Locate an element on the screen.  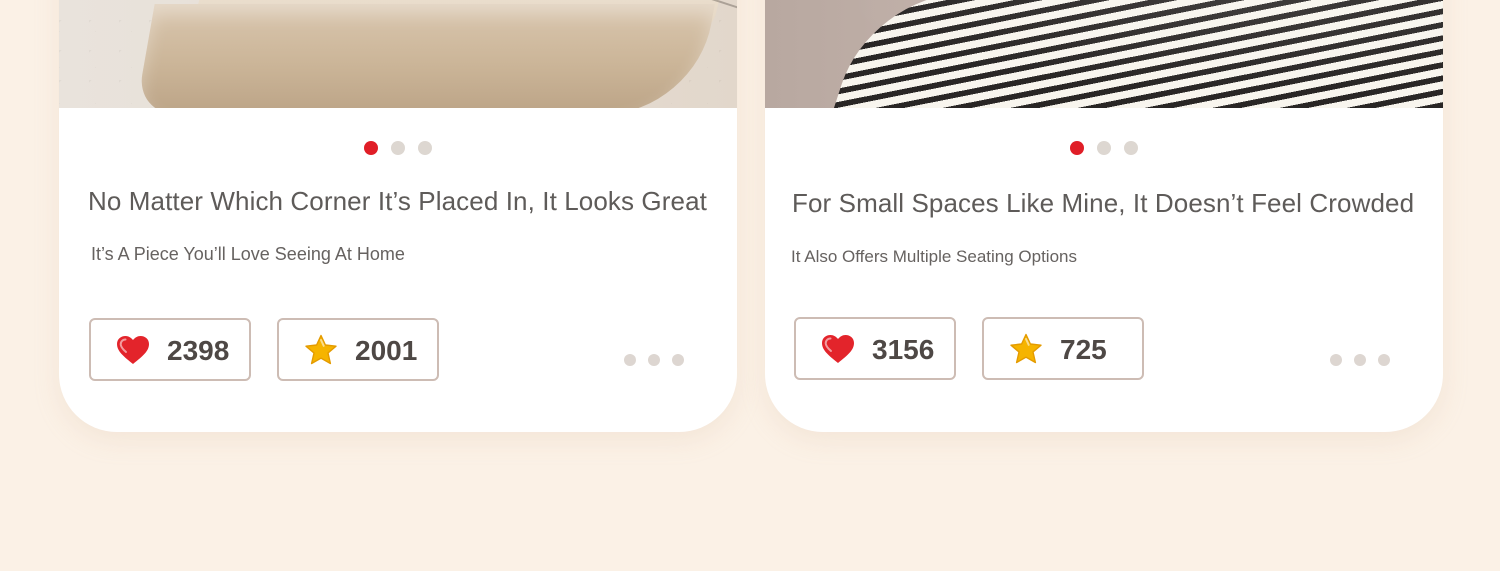
favorite-button: 725 is located at coordinates (1063, 348).